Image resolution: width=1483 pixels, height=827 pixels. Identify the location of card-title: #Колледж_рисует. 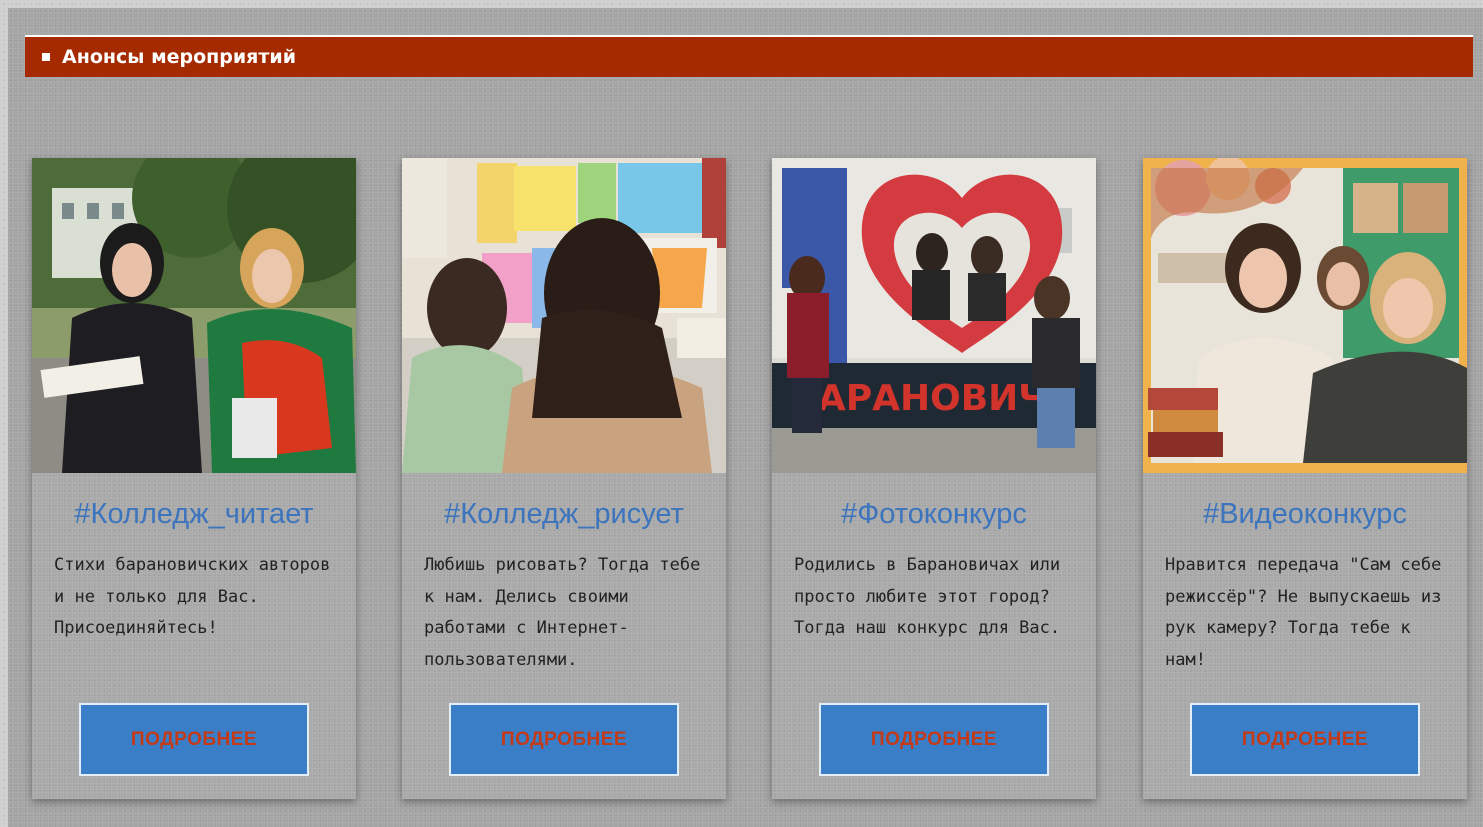
(564, 514).